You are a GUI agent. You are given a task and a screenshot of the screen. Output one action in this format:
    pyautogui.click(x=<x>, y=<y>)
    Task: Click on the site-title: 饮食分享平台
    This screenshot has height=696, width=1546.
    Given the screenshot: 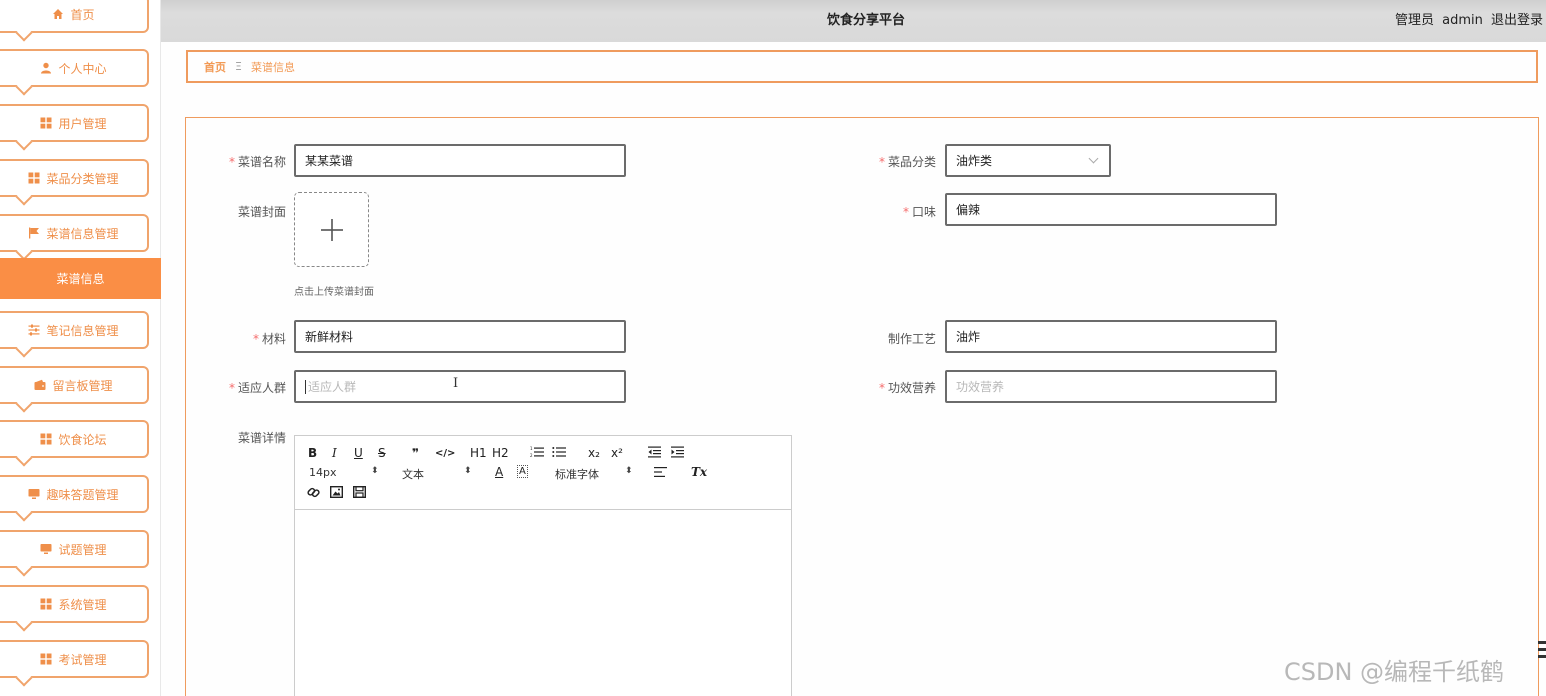 What is the action you would take?
    pyautogui.click(x=866, y=20)
    